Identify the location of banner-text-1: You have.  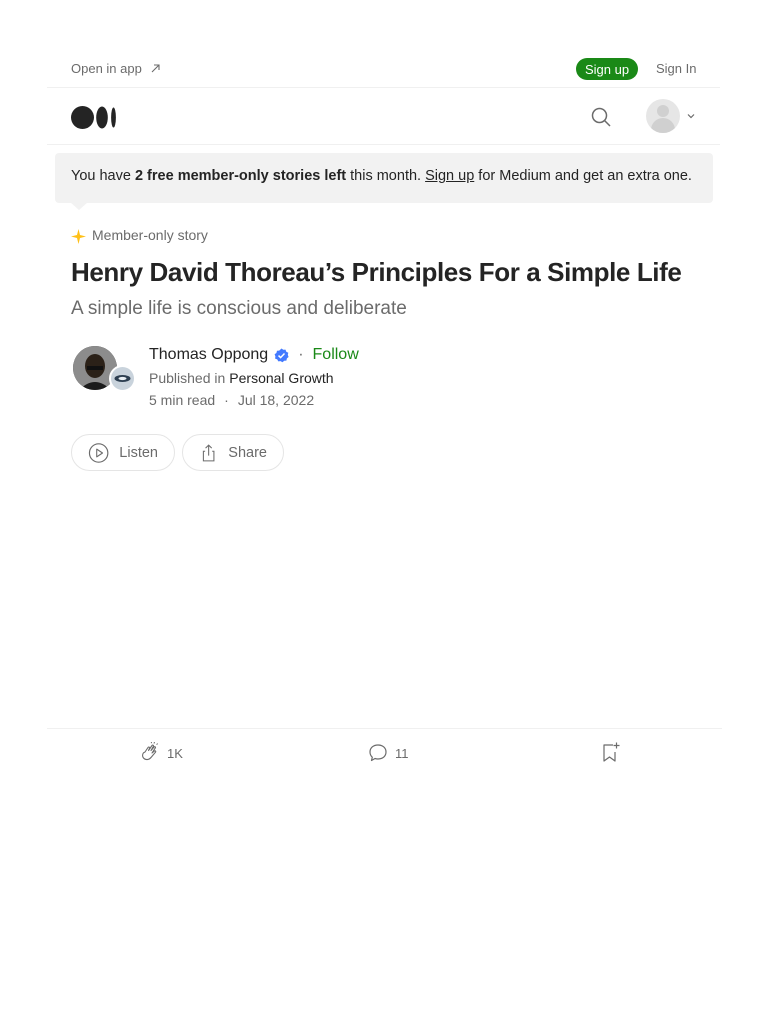
(103, 176).